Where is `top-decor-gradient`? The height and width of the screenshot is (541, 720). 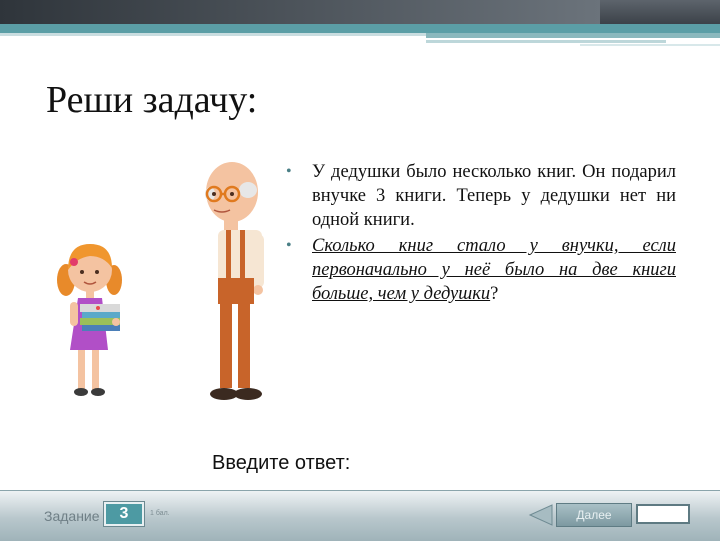
top-decor-gradient is located at coordinates (300, 12).